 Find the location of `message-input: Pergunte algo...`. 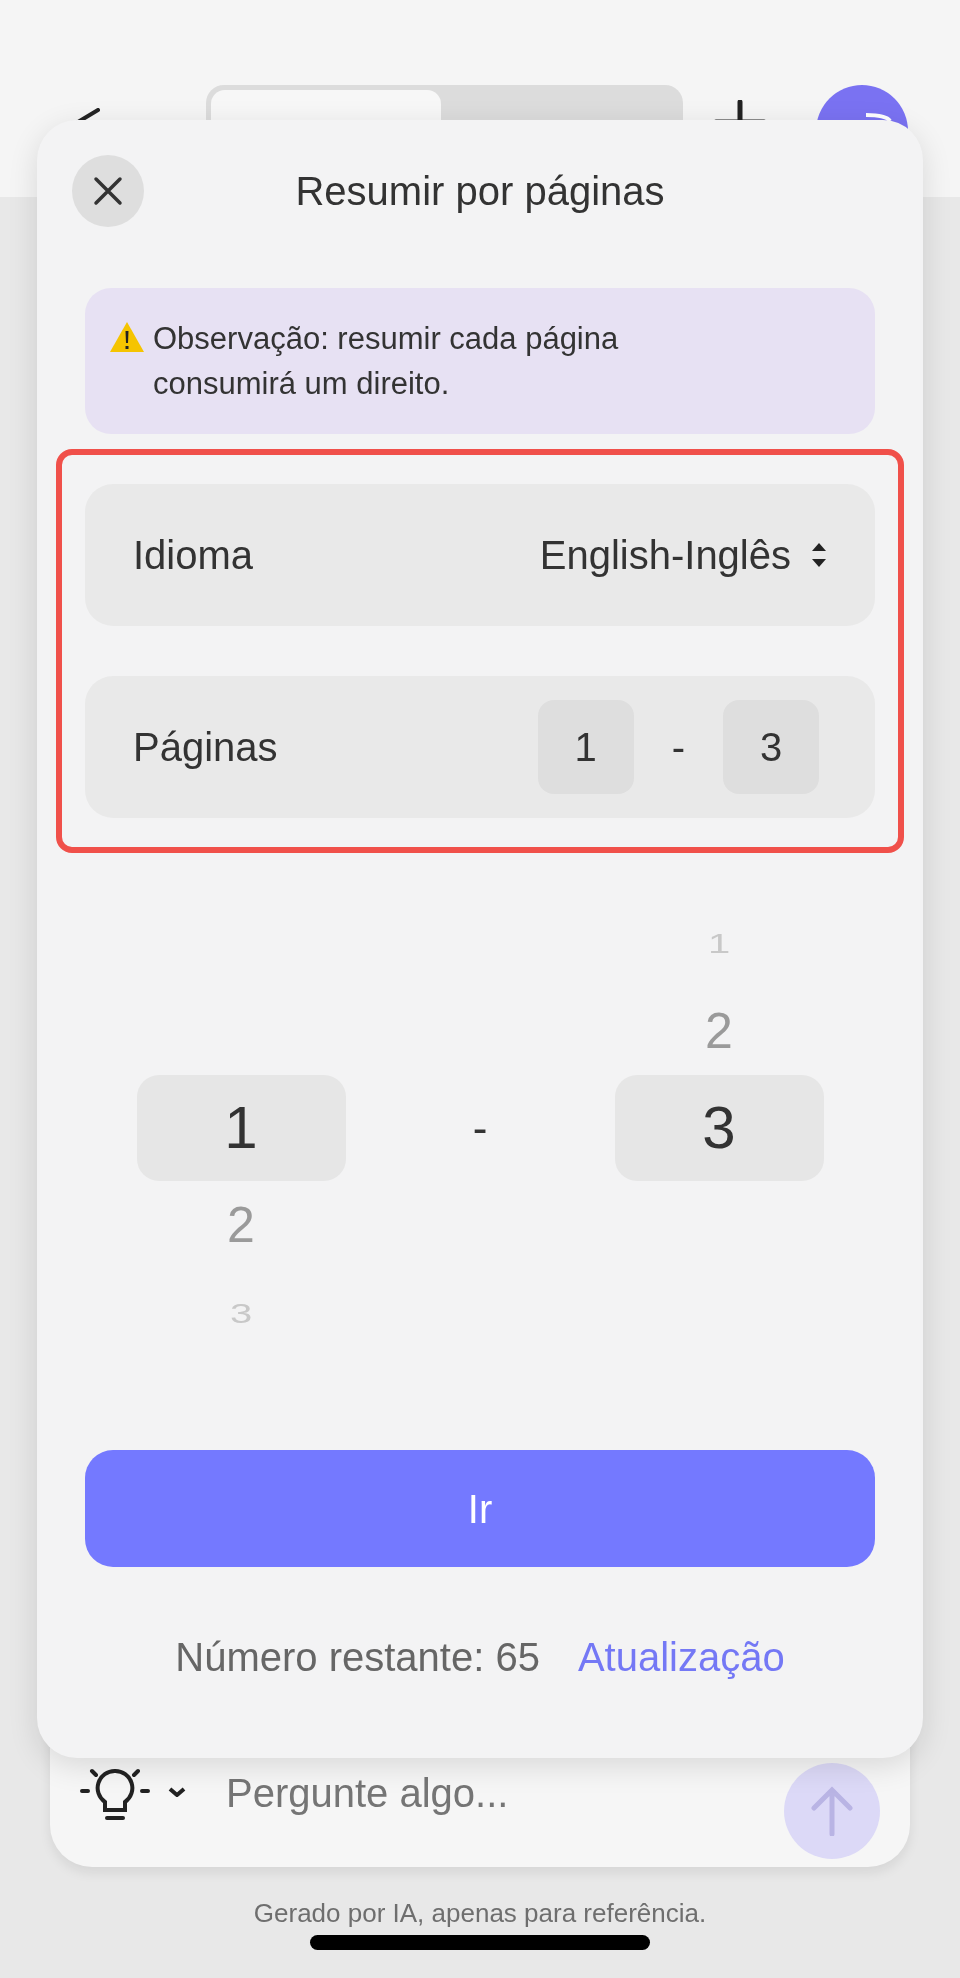

message-input: Pergunte algo... is located at coordinates (505, 1793).